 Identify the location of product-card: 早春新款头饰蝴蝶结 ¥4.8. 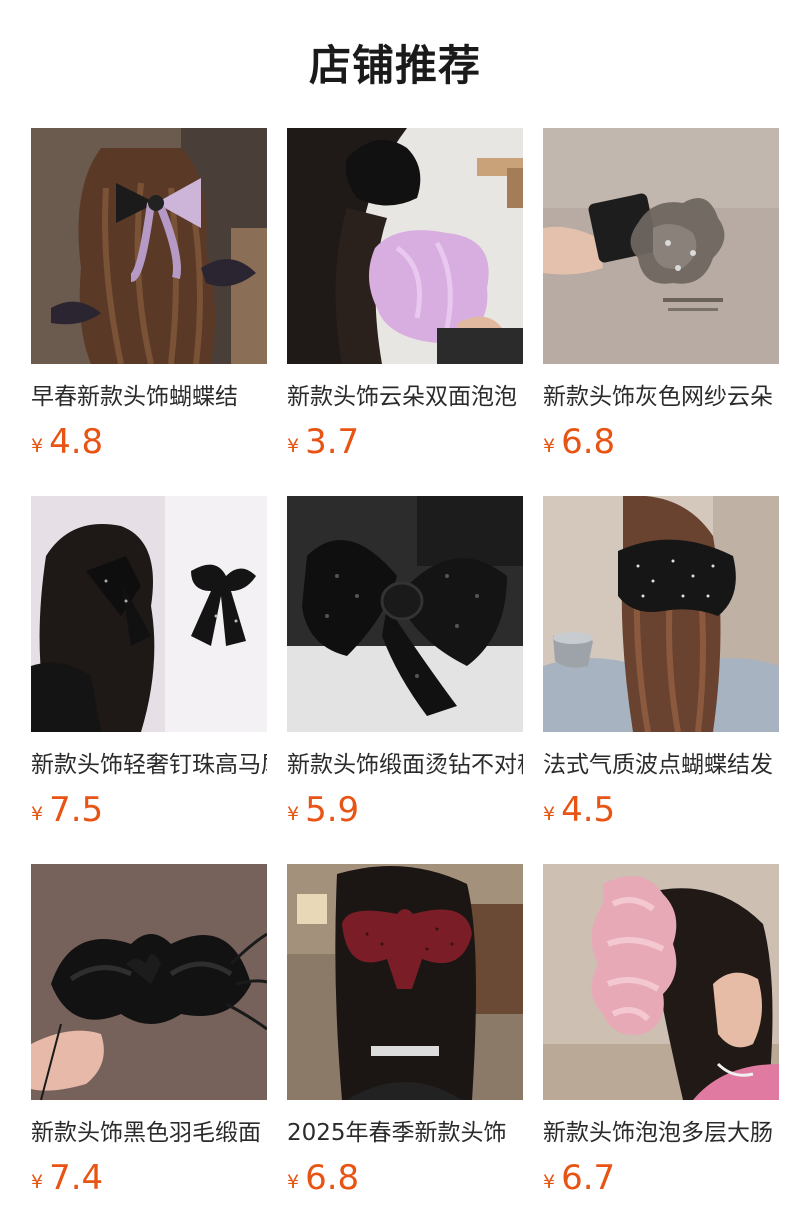
(149, 312).